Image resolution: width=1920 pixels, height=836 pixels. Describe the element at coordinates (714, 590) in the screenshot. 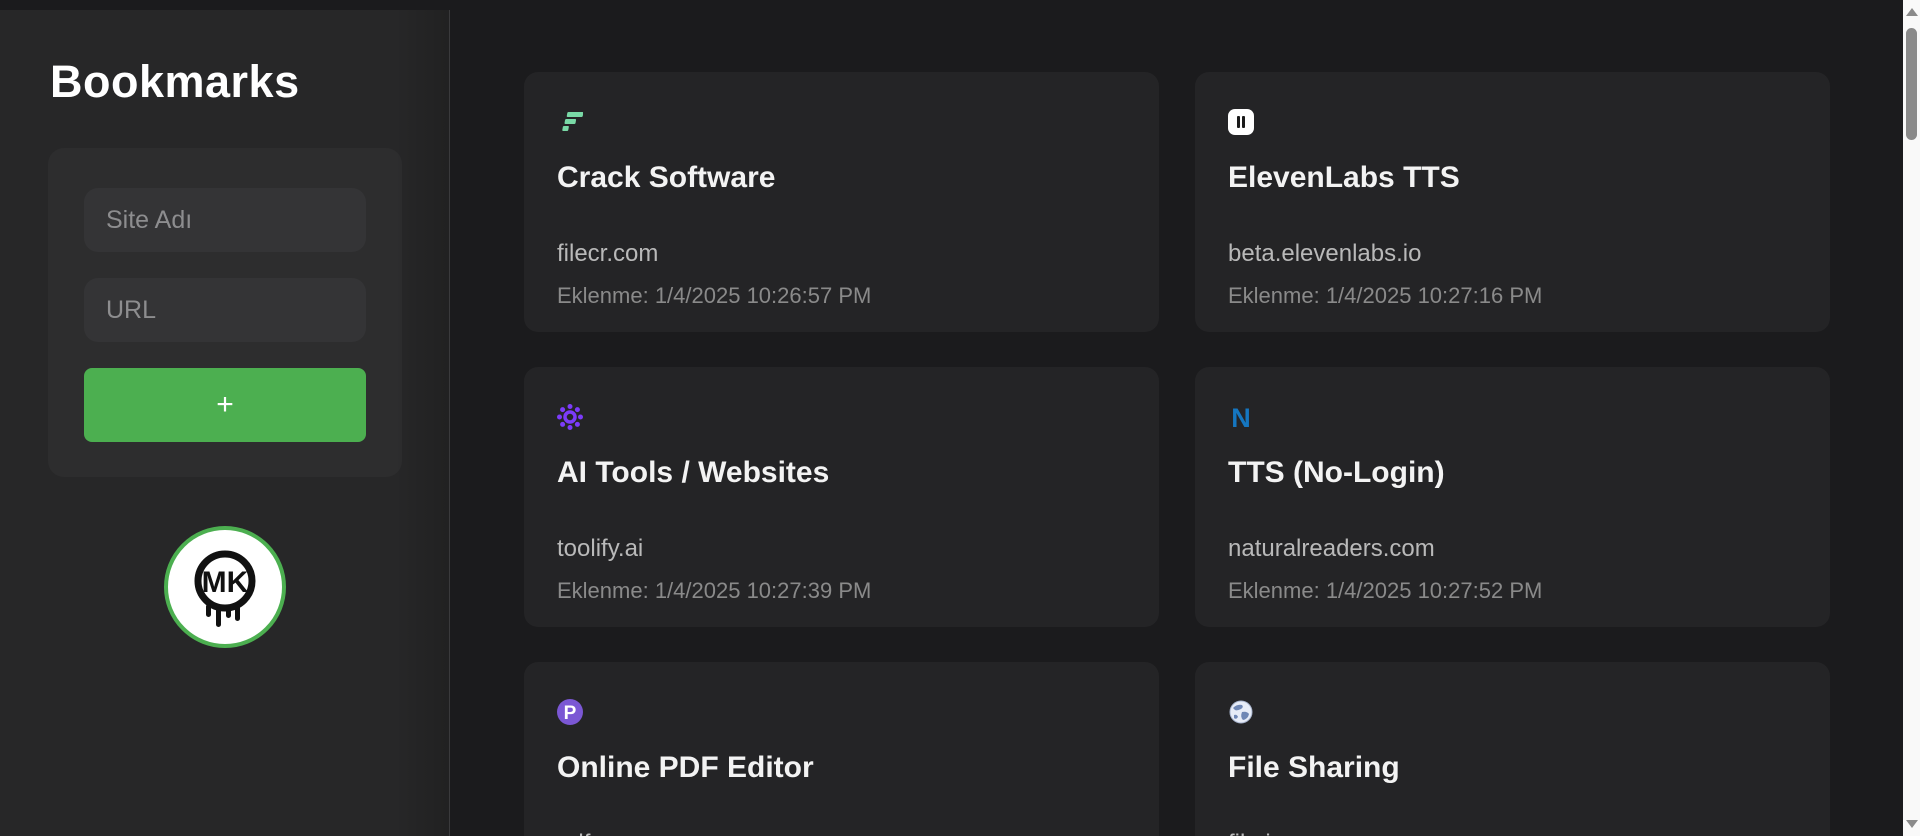

I see `bookmark-added-date: Eklenme: 1/4/2025 10:27:39 PM` at that location.